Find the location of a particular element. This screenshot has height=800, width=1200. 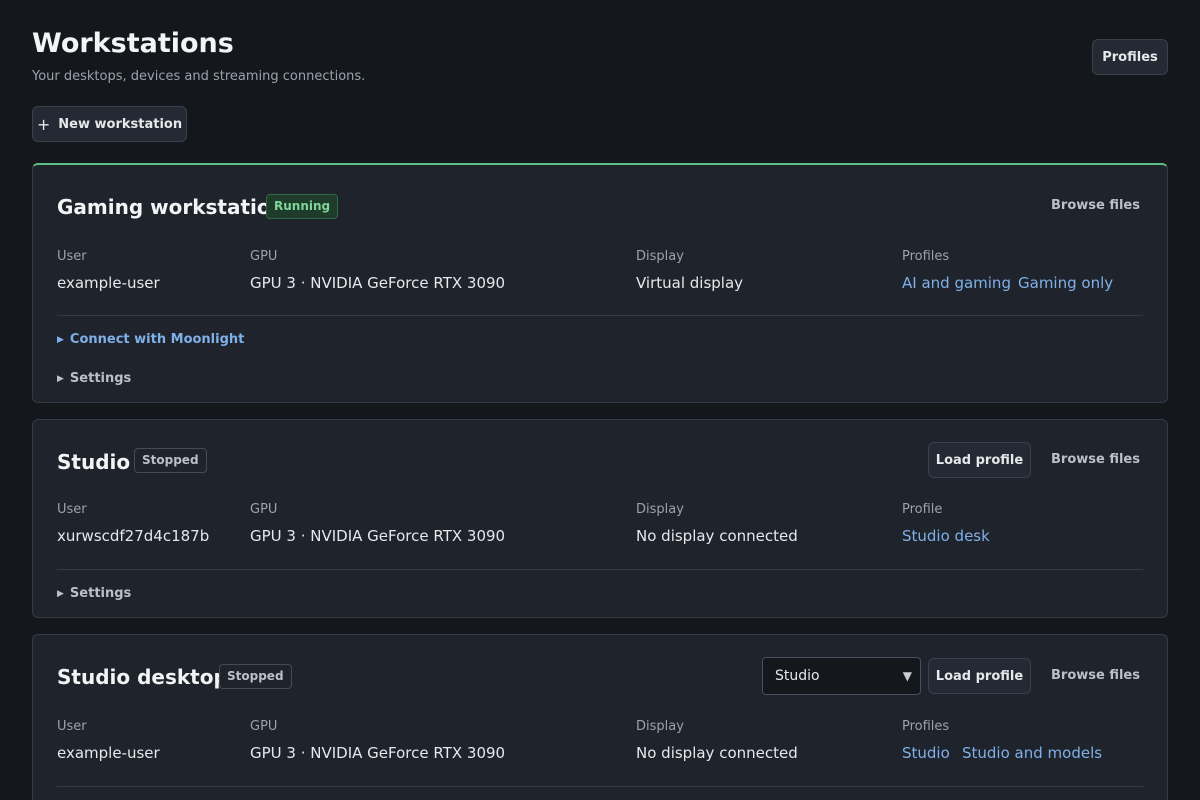

profile-select-value: Studio is located at coordinates (797, 676).